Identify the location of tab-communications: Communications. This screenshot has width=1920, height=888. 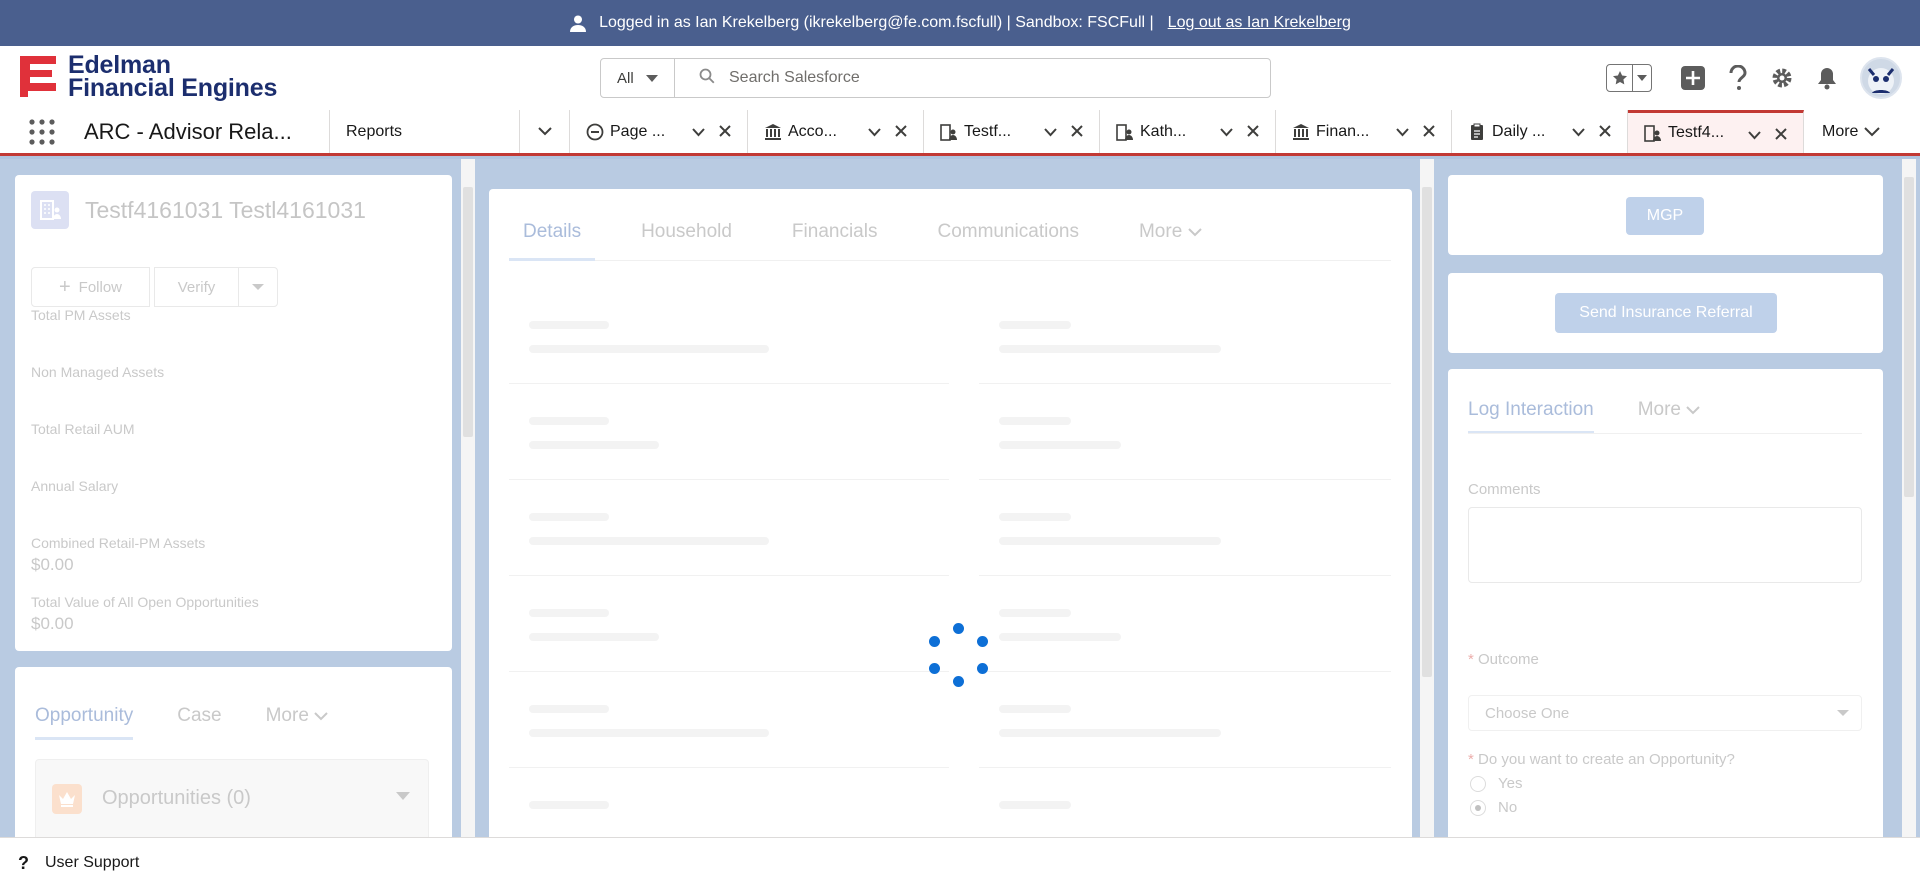
(1008, 241).